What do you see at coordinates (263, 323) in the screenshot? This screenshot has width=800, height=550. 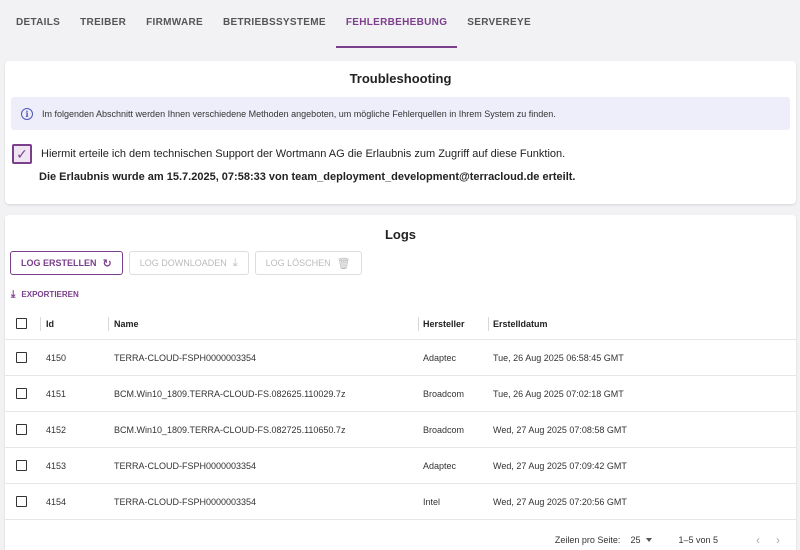 I see `column-header-name: Name` at bounding box center [263, 323].